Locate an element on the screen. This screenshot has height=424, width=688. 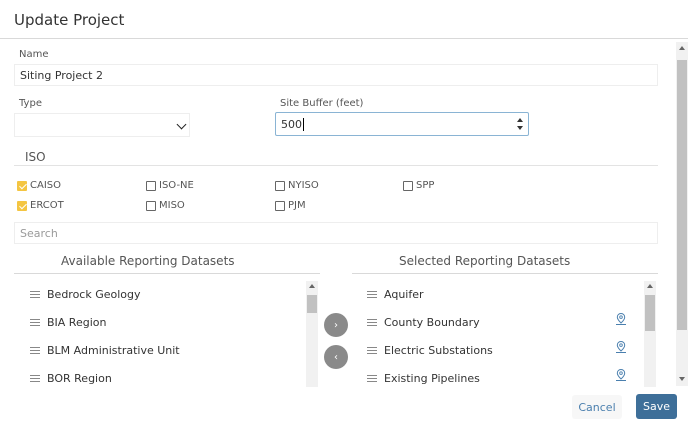
cancel-button: Cancel is located at coordinates (597, 407).